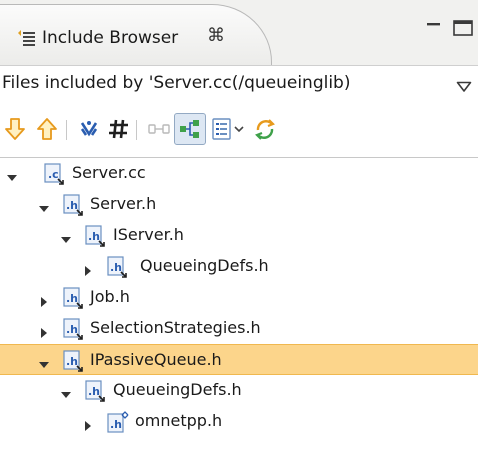  I want to click on tree-item-label: SelectionStrategies.h, so click(175, 327).